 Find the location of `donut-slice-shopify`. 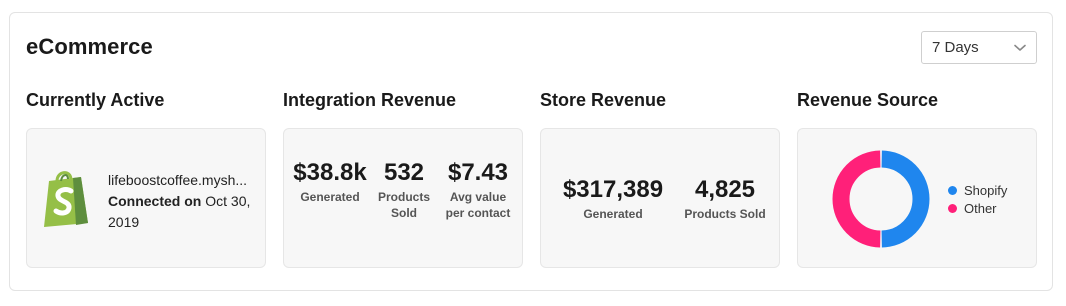

donut-slice-shopify is located at coordinates (905, 199).